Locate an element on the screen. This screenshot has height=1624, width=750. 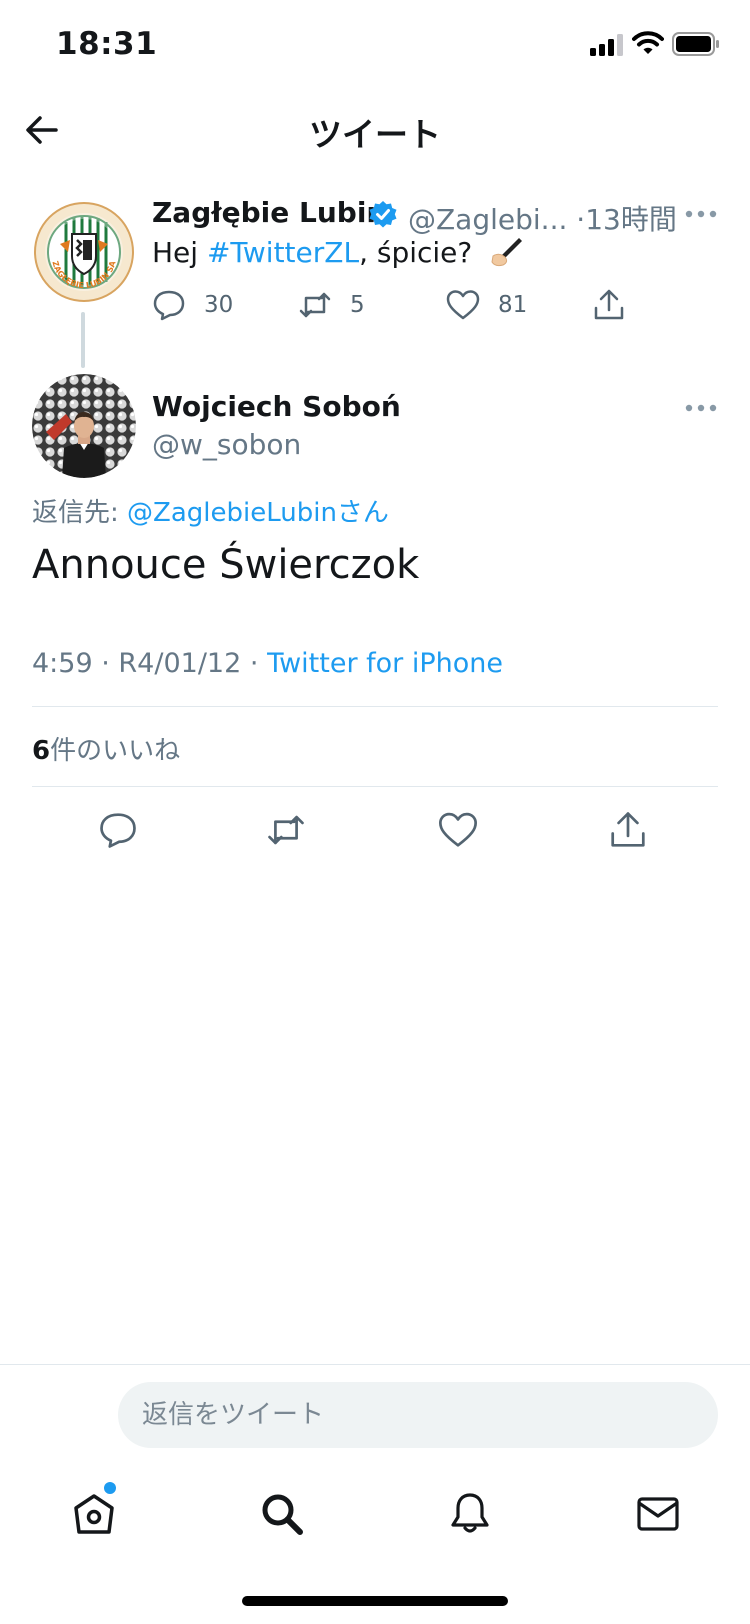
tweet-source-link: Twitter for iPhone is located at coordinates (385, 663).